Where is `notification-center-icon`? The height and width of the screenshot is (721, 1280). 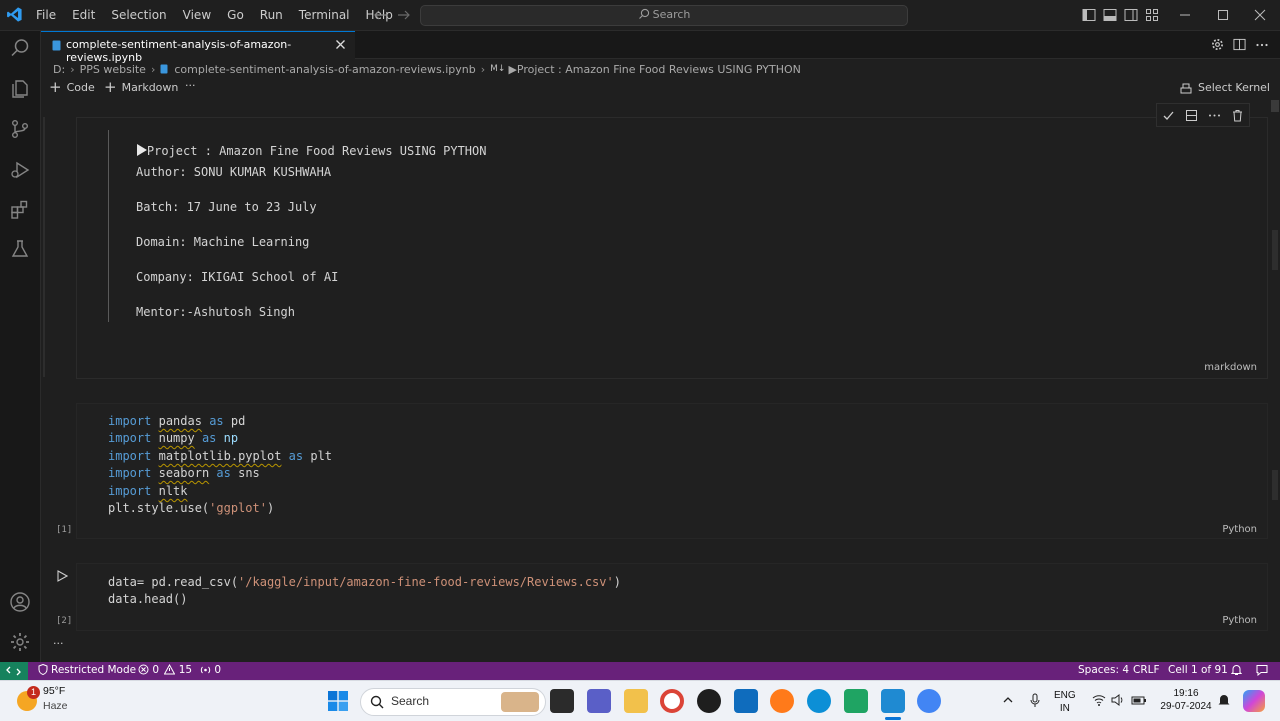
notification-center-icon is located at coordinates (1224, 700).